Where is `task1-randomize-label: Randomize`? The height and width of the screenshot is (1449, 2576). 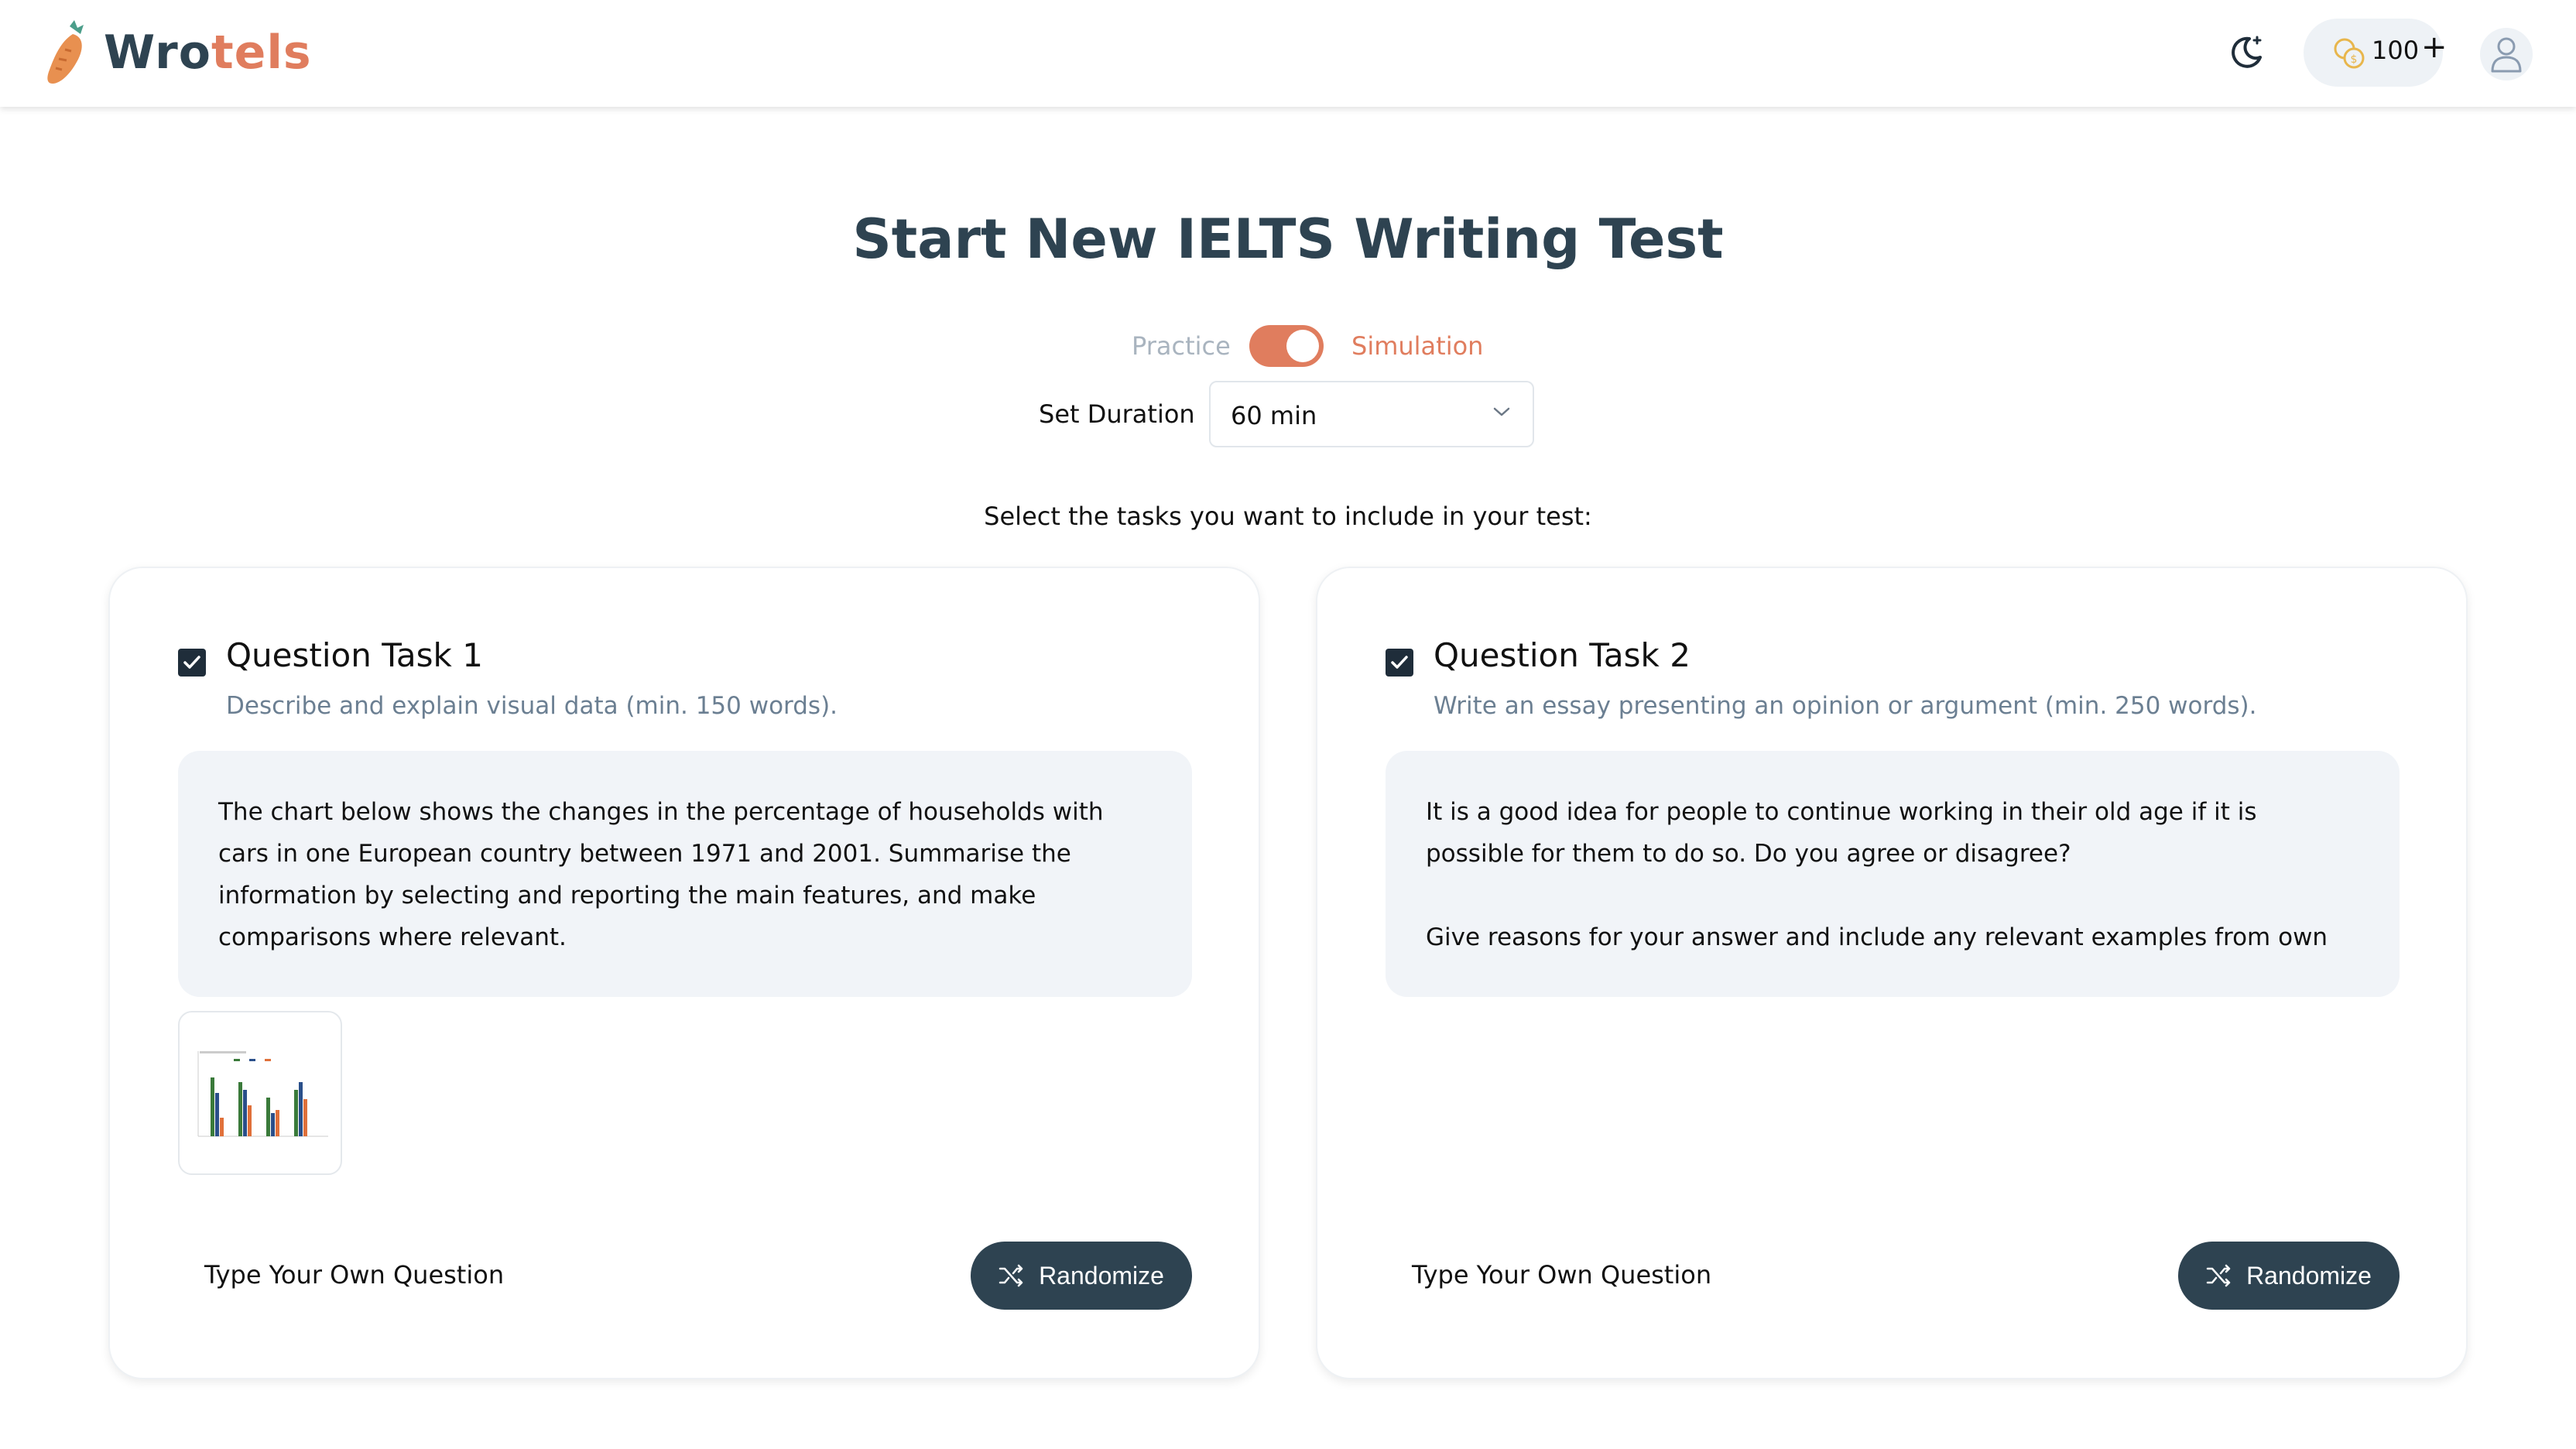 task1-randomize-label: Randomize is located at coordinates (1101, 1275).